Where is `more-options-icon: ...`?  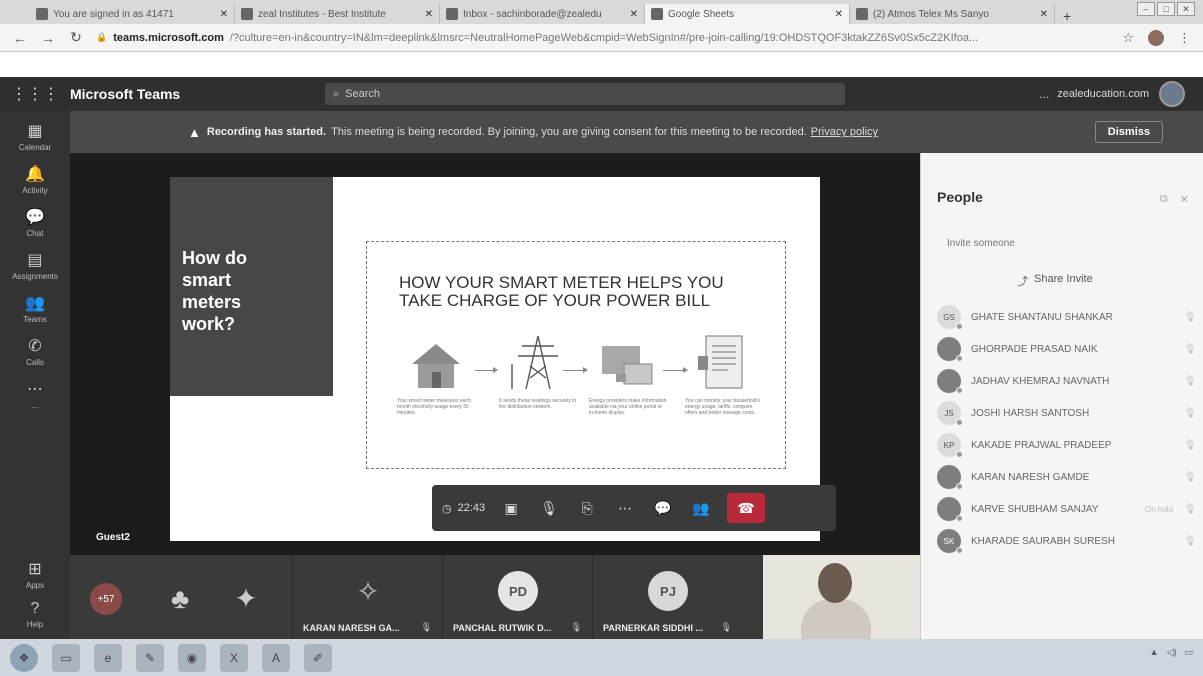 more-options-icon: ... is located at coordinates (1044, 94).